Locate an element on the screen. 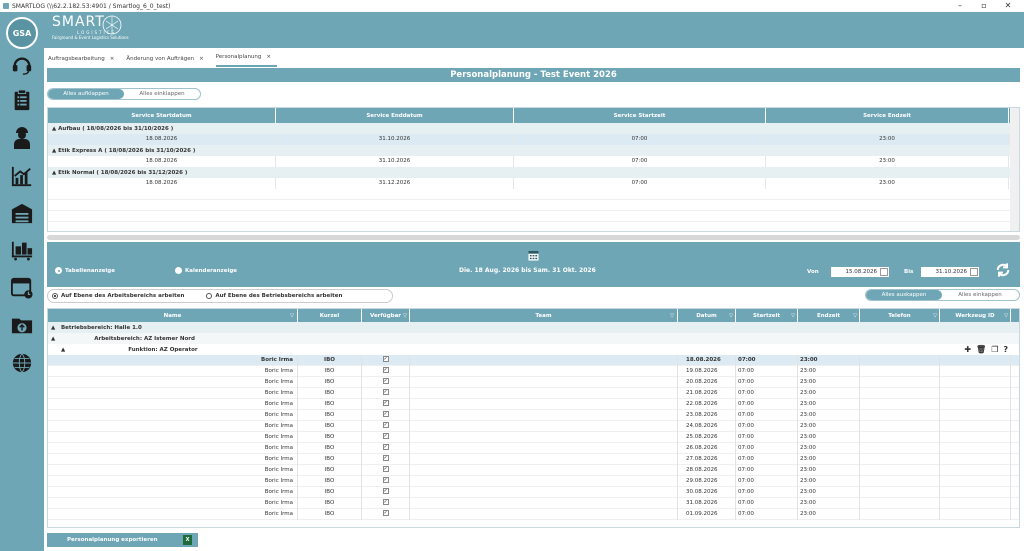 The width and height of the screenshot is (1024, 551). calendar-view-radio: Kalenderanzeige is located at coordinates (206, 270).